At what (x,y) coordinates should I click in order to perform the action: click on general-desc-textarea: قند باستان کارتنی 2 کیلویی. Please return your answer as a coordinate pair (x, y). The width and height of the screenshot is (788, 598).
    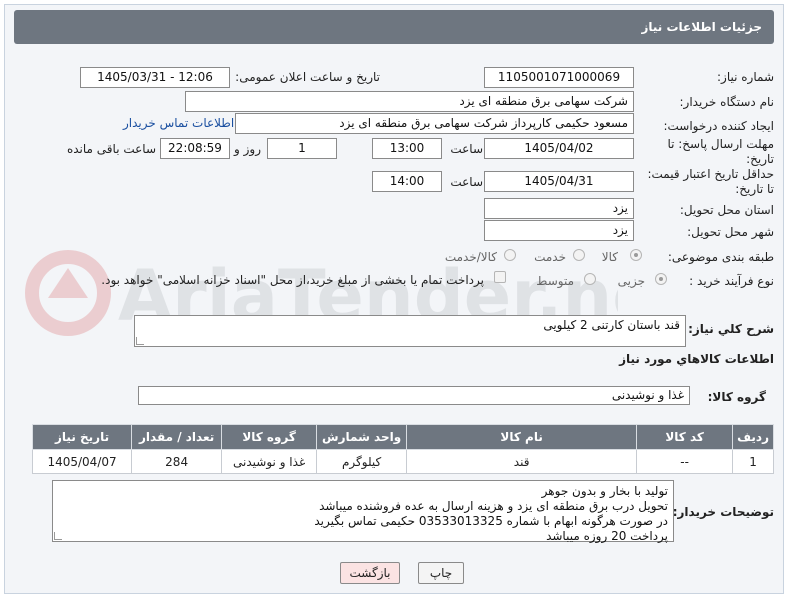
    Looking at the image, I should click on (410, 331).